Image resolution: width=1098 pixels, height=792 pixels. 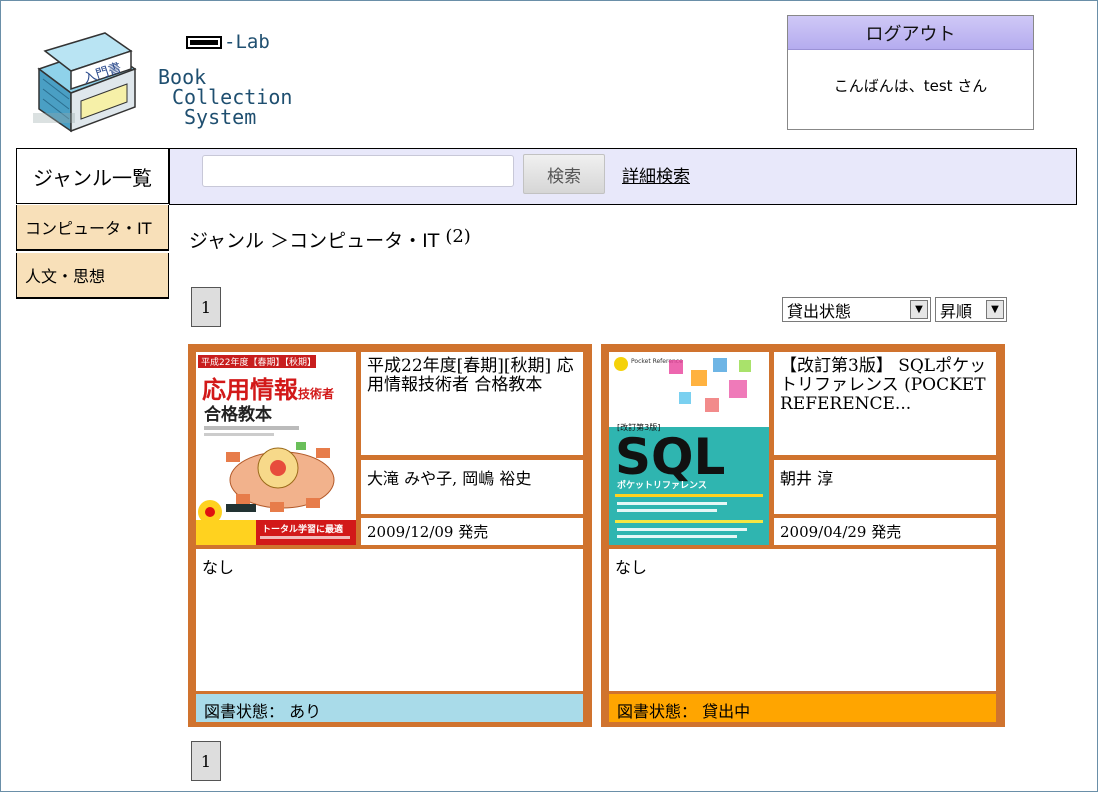 I want to click on sort-controls: 貸出状態 ▼ 昇順 ▼, so click(x=894, y=309).